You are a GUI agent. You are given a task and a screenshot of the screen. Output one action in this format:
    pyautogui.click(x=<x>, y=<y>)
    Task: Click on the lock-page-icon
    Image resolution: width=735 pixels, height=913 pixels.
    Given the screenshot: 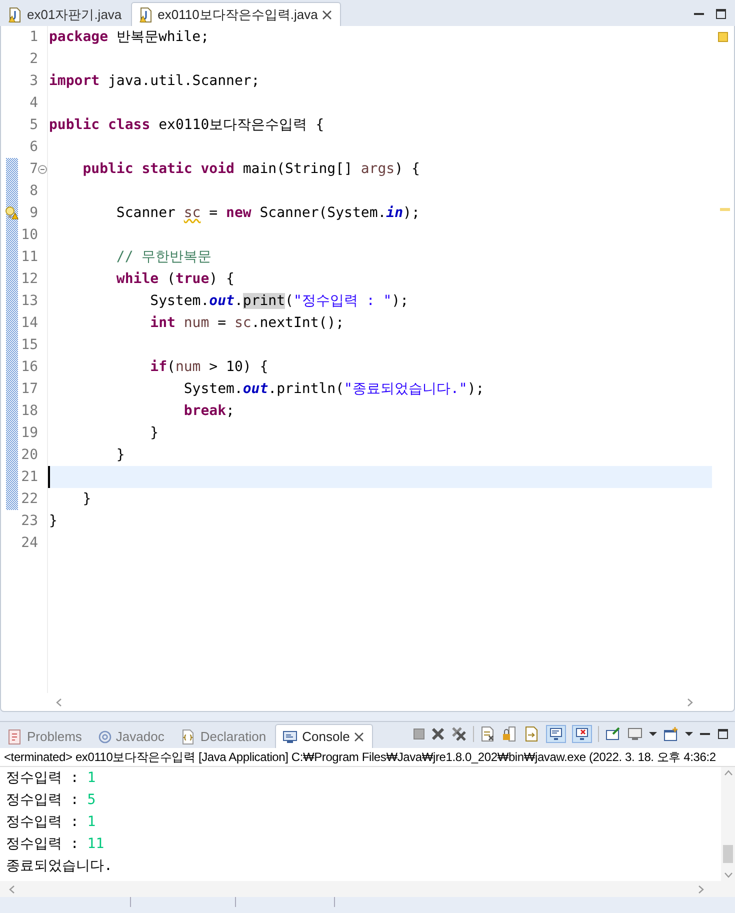 What is the action you would take?
    pyautogui.click(x=510, y=734)
    